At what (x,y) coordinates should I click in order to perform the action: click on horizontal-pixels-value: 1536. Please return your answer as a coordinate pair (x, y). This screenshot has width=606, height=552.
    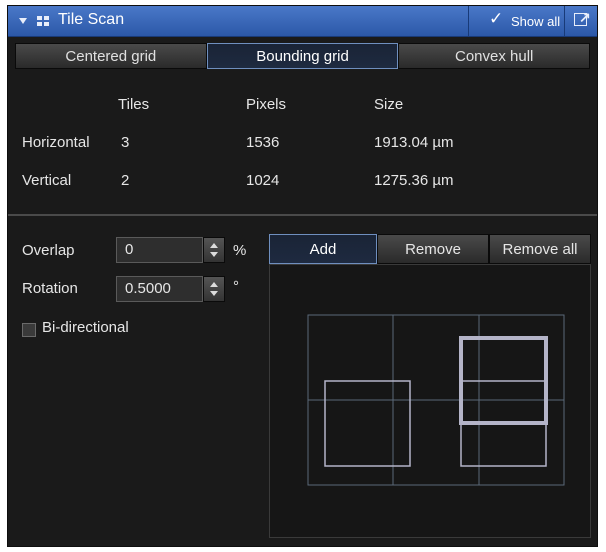
    Looking at the image, I should click on (263, 142).